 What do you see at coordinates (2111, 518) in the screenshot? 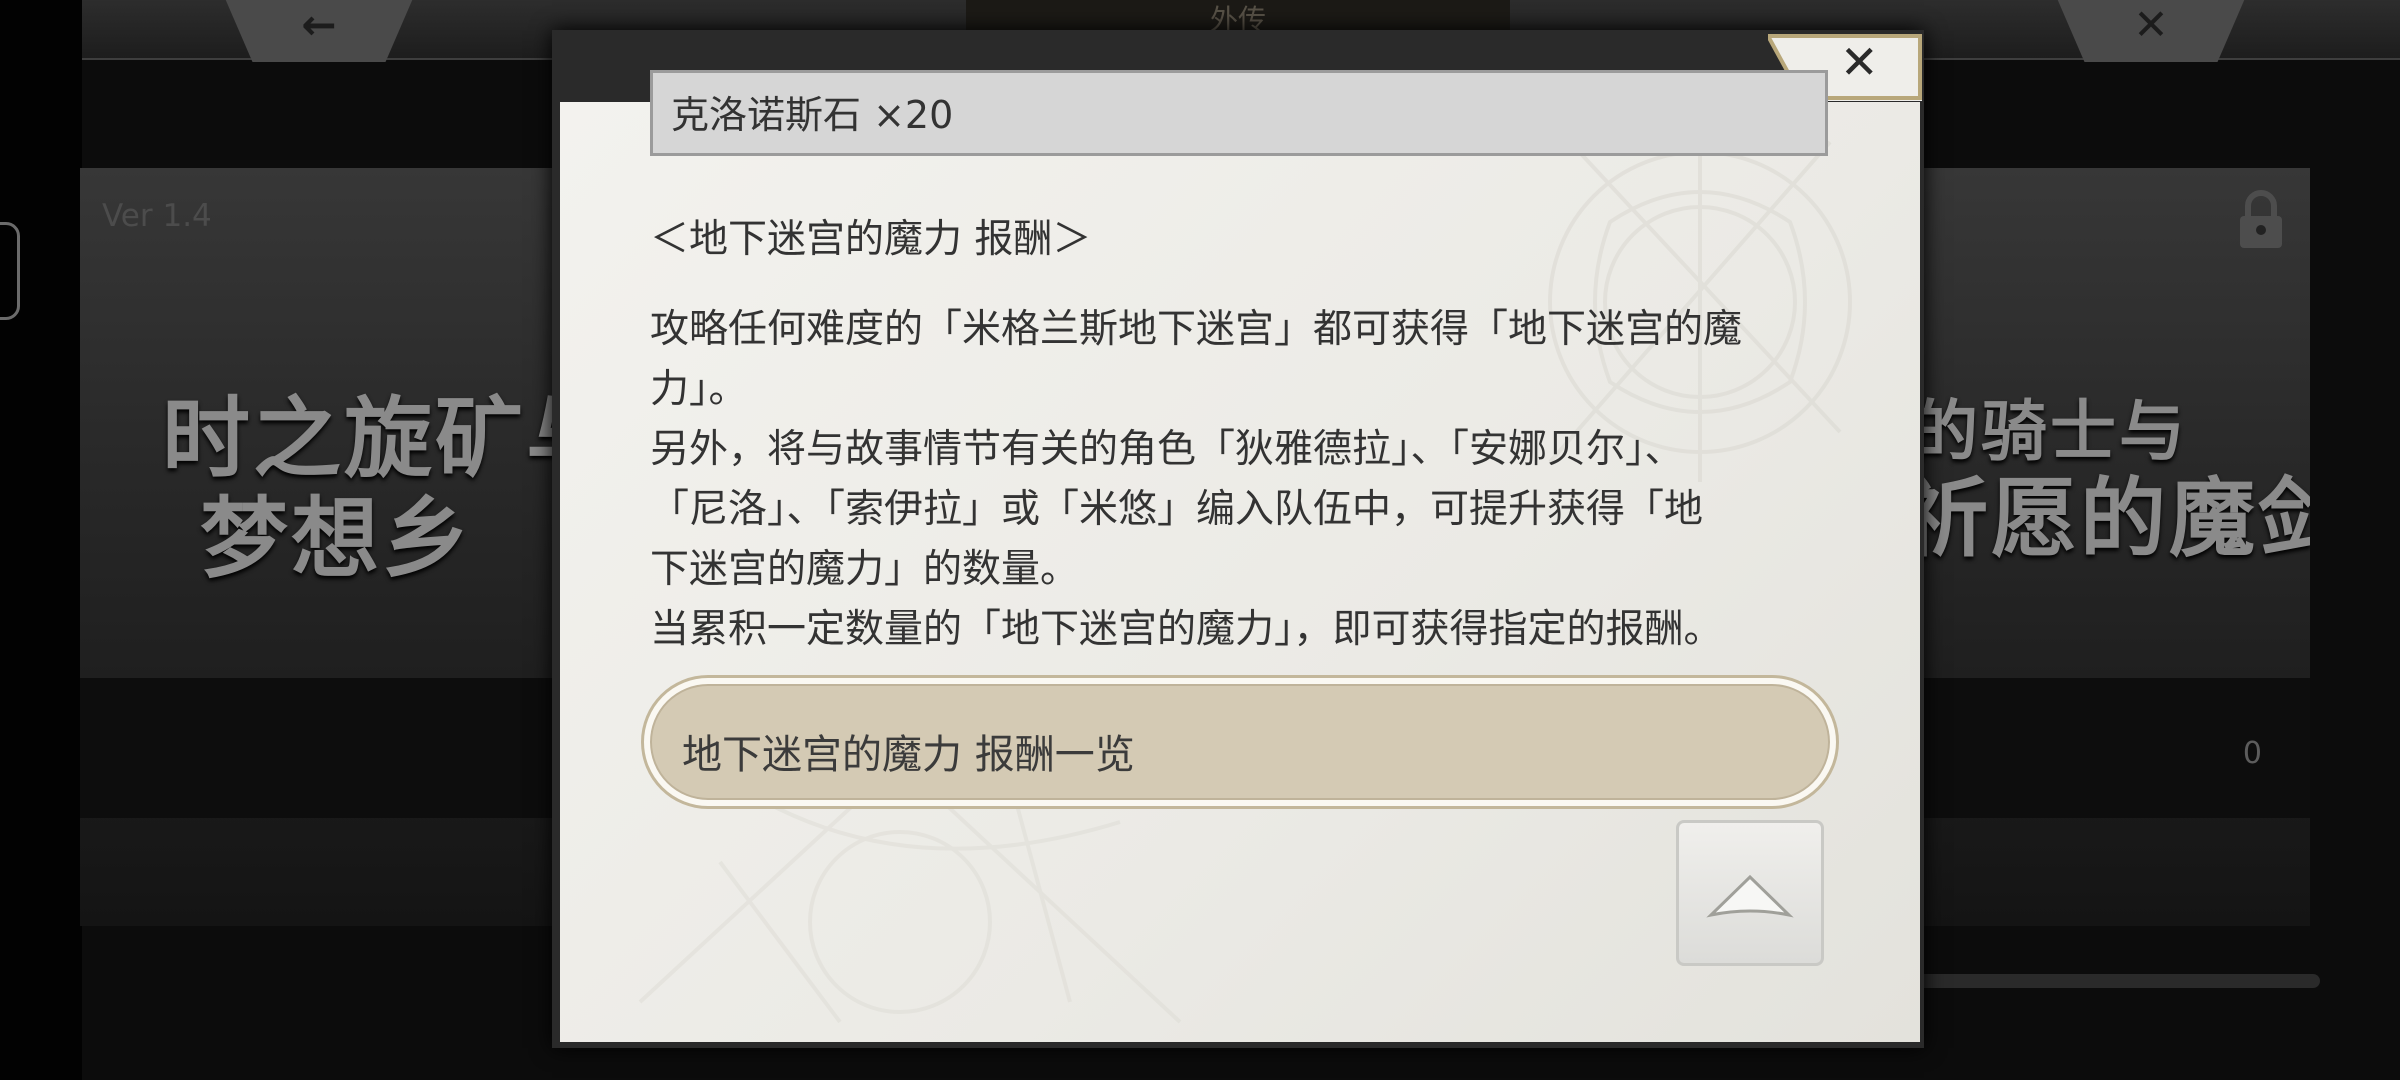
I see `stage-title-line2: 祈愿的魔剑` at bounding box center [2111, 518].